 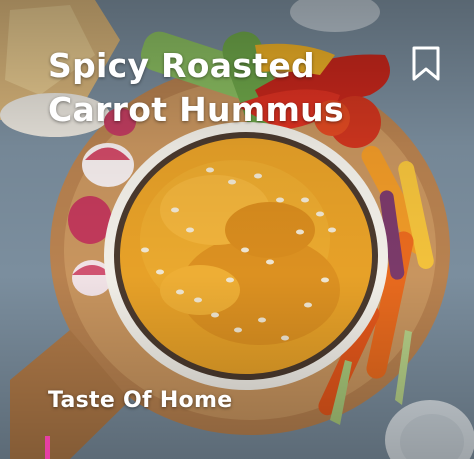 I want to click on recipe-title: Spicy Roasted Carrot Hummus, so click(x=213, y=88).